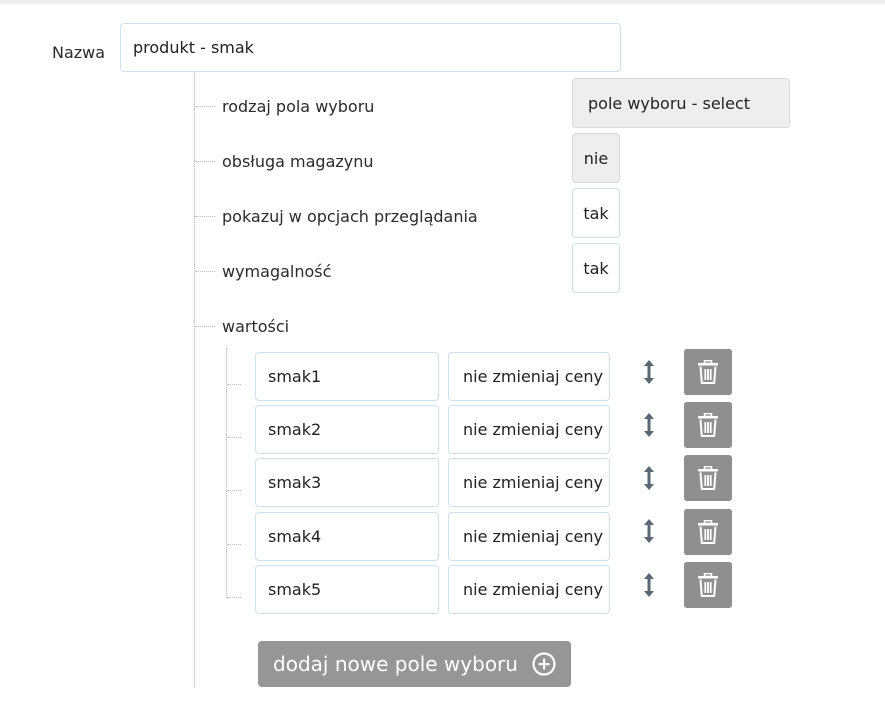 Image resolution: width=885 pixels, height=720 pixels. Describe the element at coordinates (544, 664) in the screenshot. I see `plus-circle-icon` at that location.